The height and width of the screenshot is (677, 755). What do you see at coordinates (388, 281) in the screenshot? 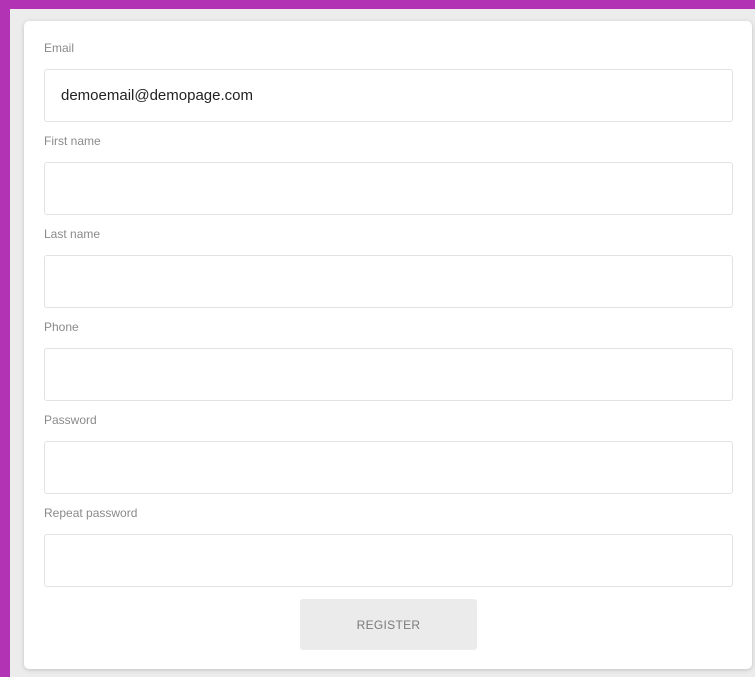
I see `last-name-input` at bounding box center [388, 281].